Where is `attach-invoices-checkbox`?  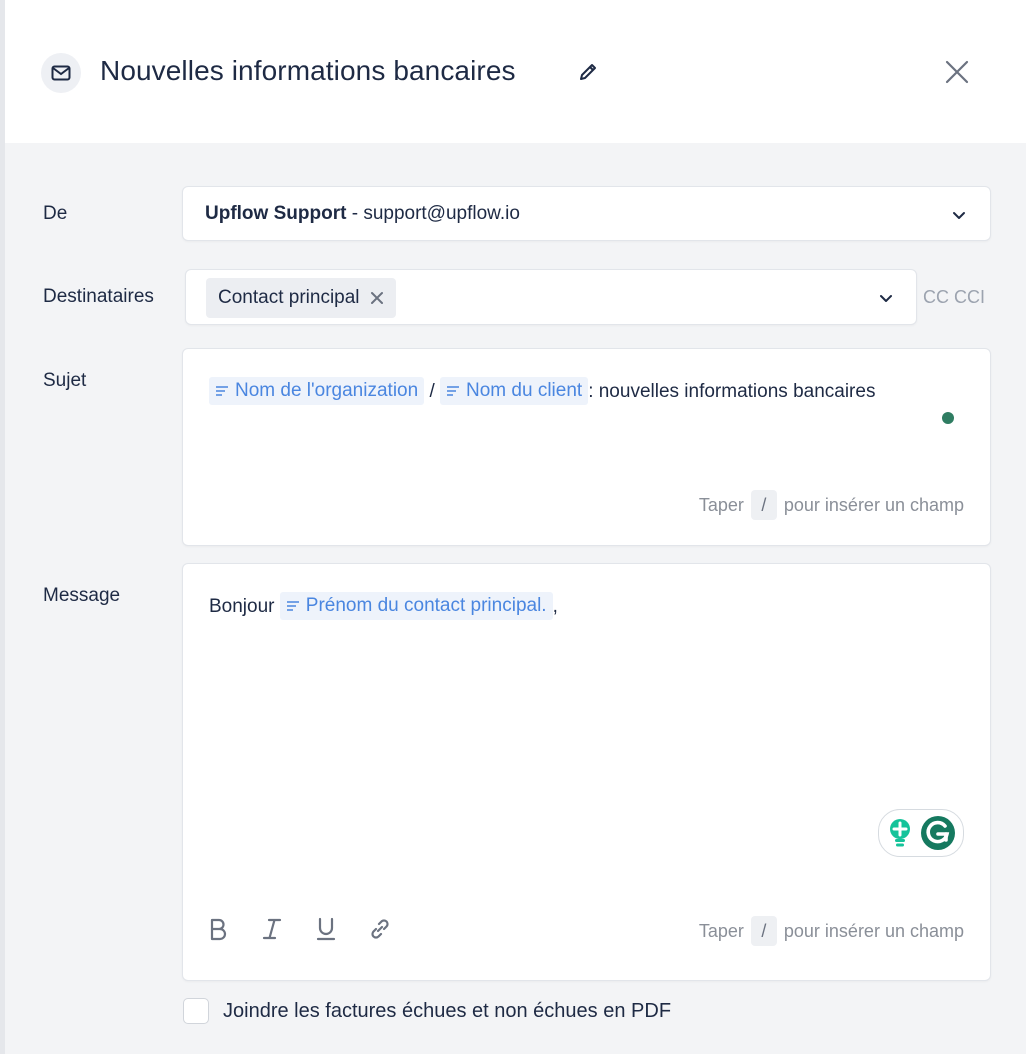
attach-invoices-checkbox is located at coordinates (196, 1011).